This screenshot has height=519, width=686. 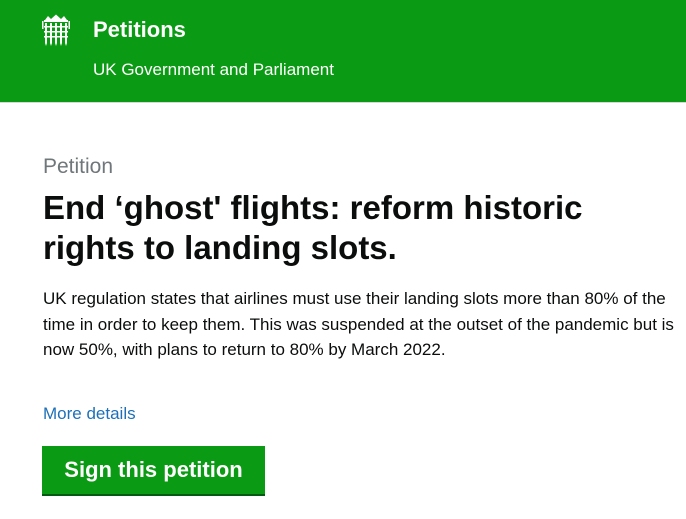 I want to click on portcullis-icon, so click(x=56, y=30).